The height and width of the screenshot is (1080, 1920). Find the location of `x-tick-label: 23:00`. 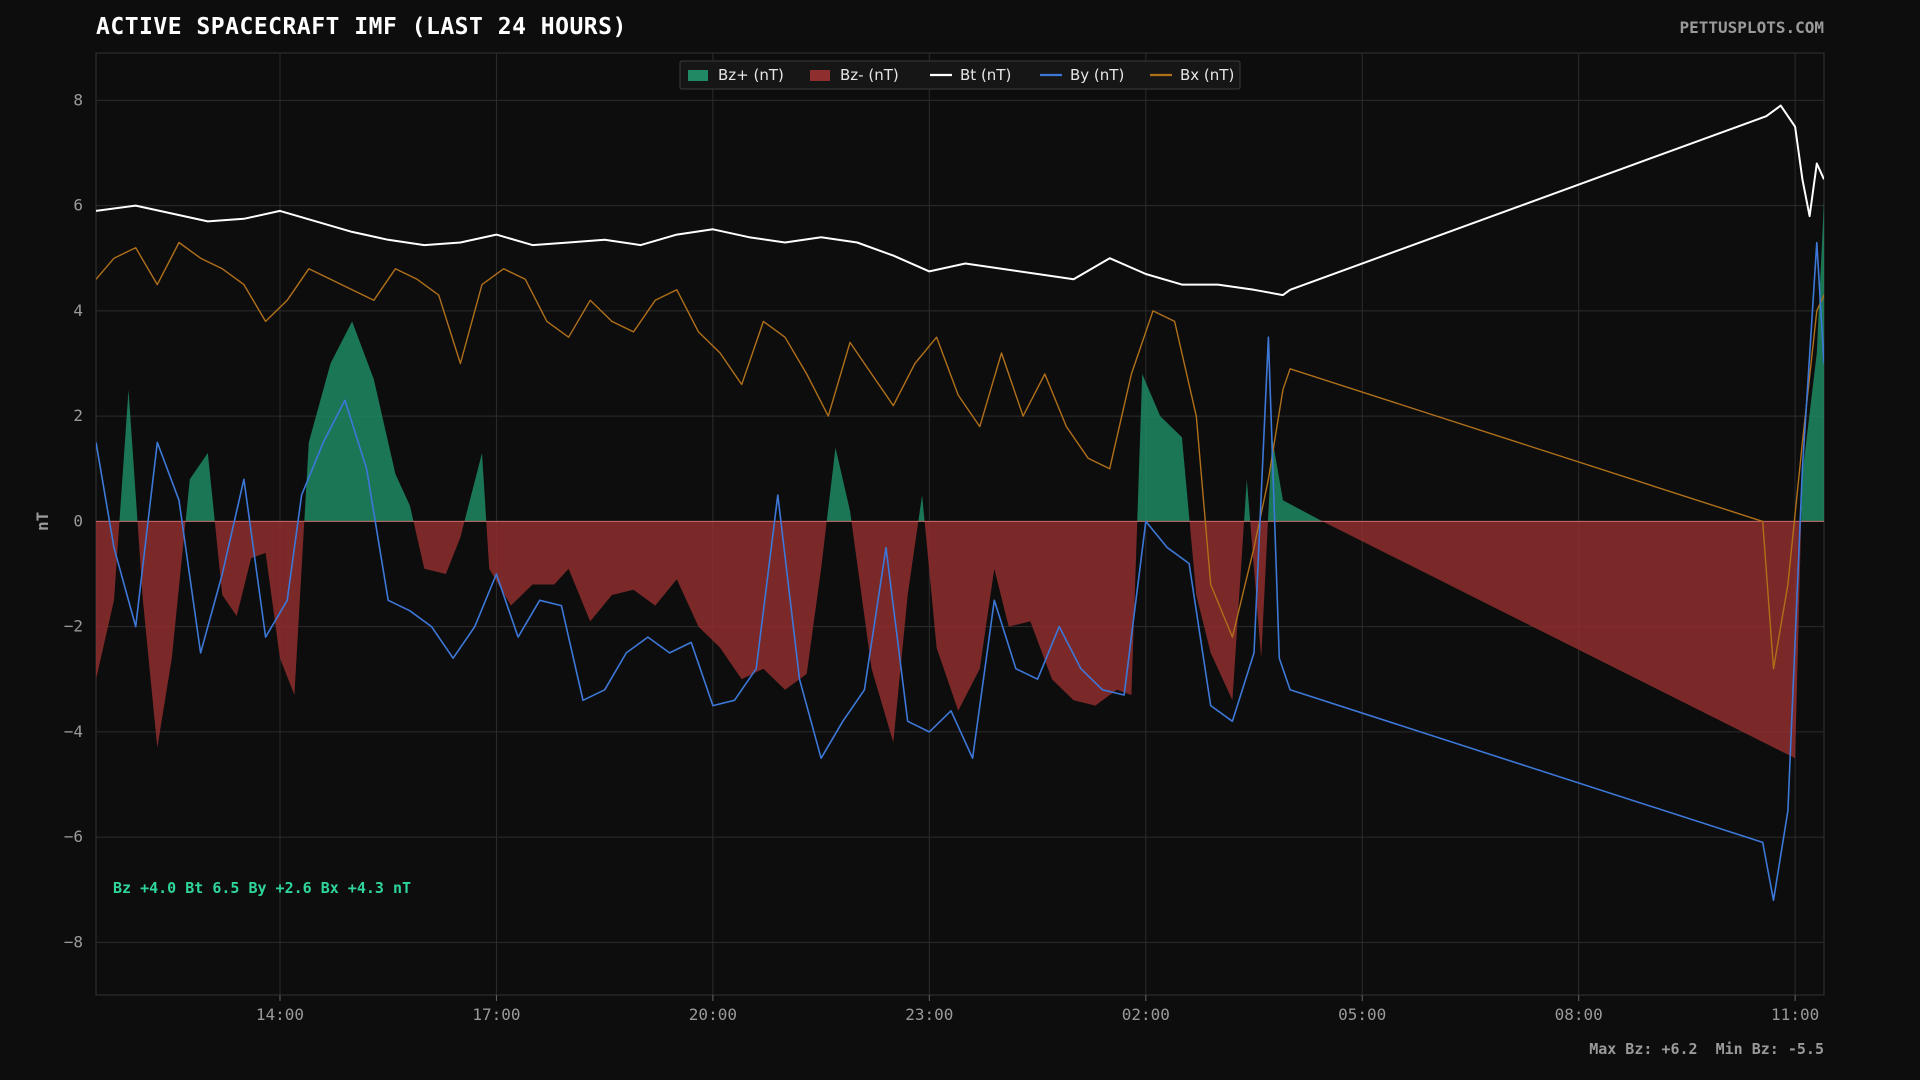

x-tick-label: 23:00 is located at coordinates (929, 1014).